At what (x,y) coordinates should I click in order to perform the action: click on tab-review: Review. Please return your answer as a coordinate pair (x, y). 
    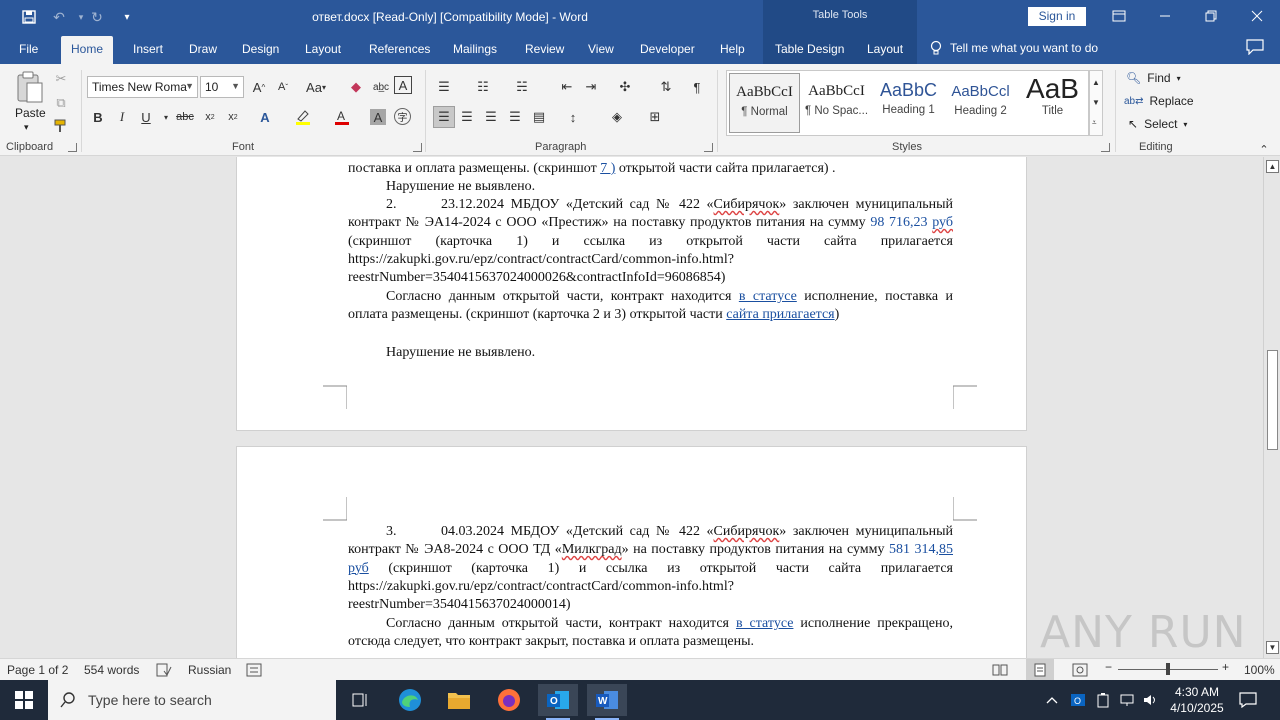
    Looking at the image, I should click on (544, 53).